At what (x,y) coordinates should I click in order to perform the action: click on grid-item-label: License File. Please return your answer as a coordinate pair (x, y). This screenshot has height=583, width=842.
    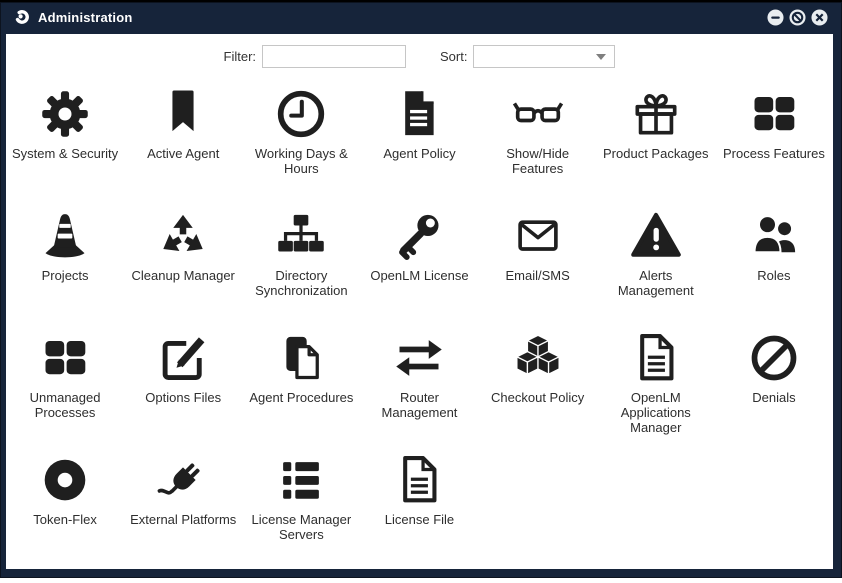
    Looking at the image, I should click on (419, 519).